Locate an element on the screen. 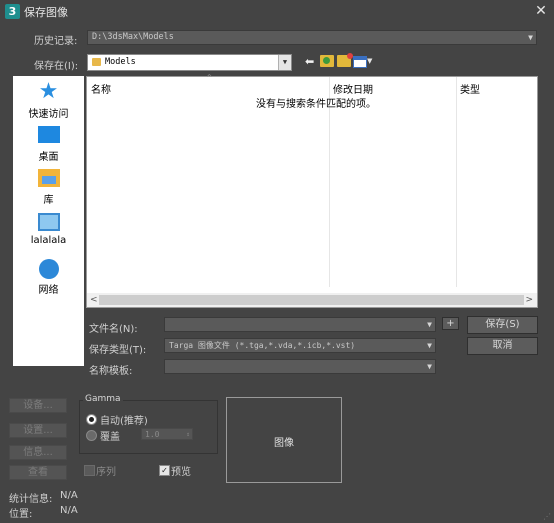 This screenshot has height=523, width=554. place-computer: lalalala is located at coordinates (48, 229).